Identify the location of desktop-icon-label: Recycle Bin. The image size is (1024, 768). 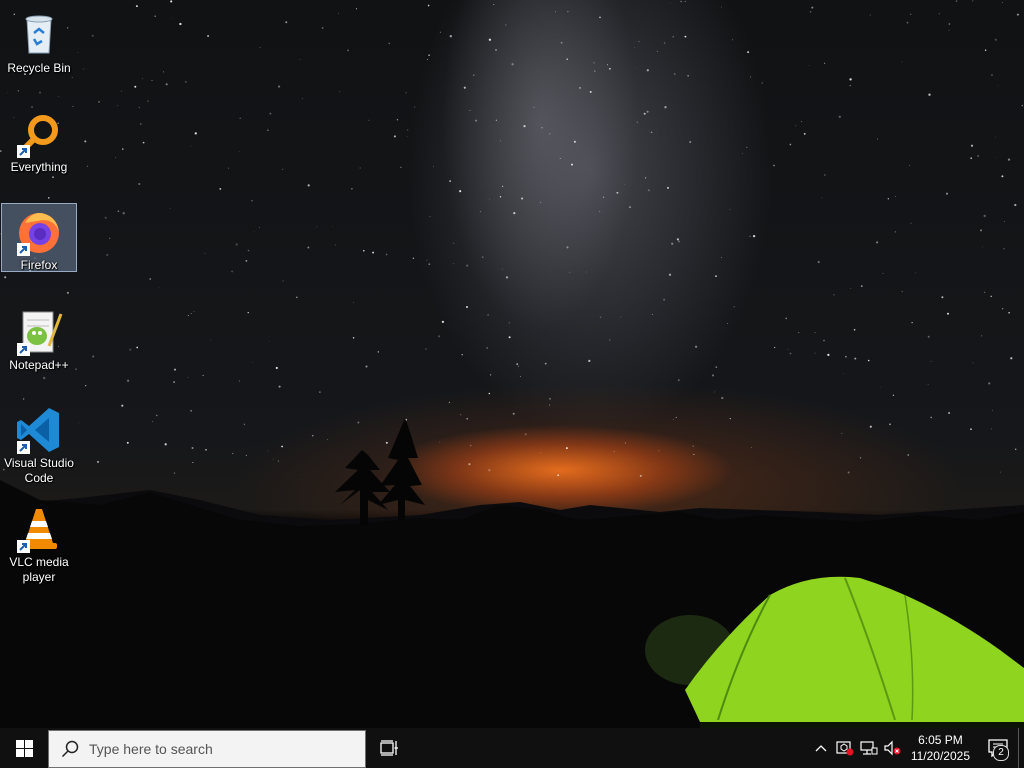
(39, 68).